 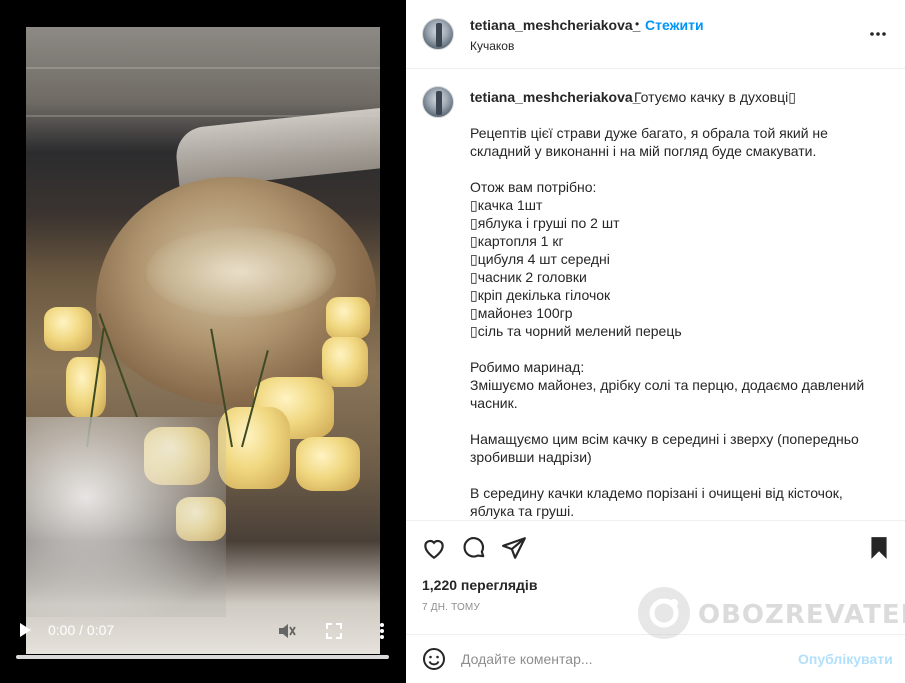 I want to click on caption-title: Готуємо качку в духовці▯, so click(x=715, y=97).